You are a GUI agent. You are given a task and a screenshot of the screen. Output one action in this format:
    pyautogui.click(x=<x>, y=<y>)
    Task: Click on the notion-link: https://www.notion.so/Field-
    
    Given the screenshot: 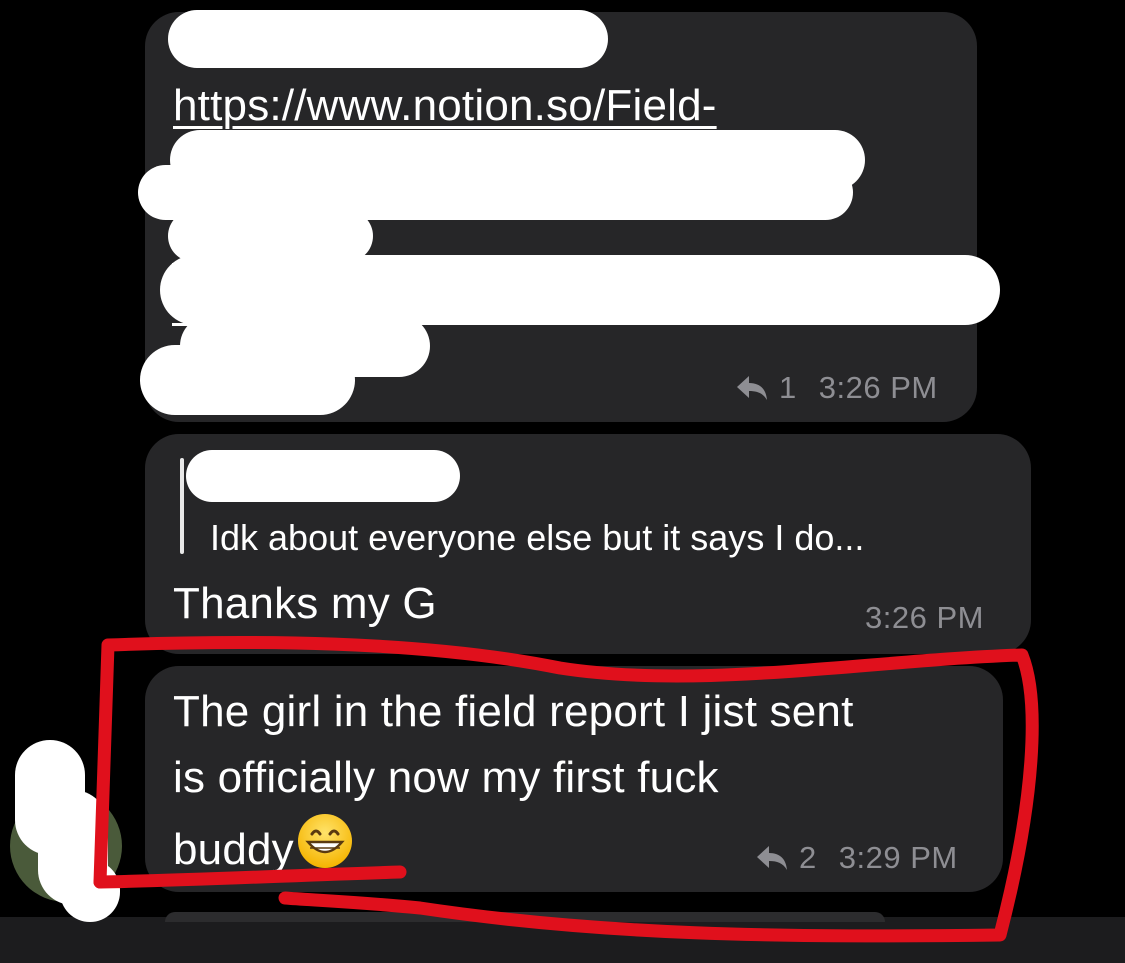 What is the action you would take?
    pyautogui.click(x=445, y=106)
    